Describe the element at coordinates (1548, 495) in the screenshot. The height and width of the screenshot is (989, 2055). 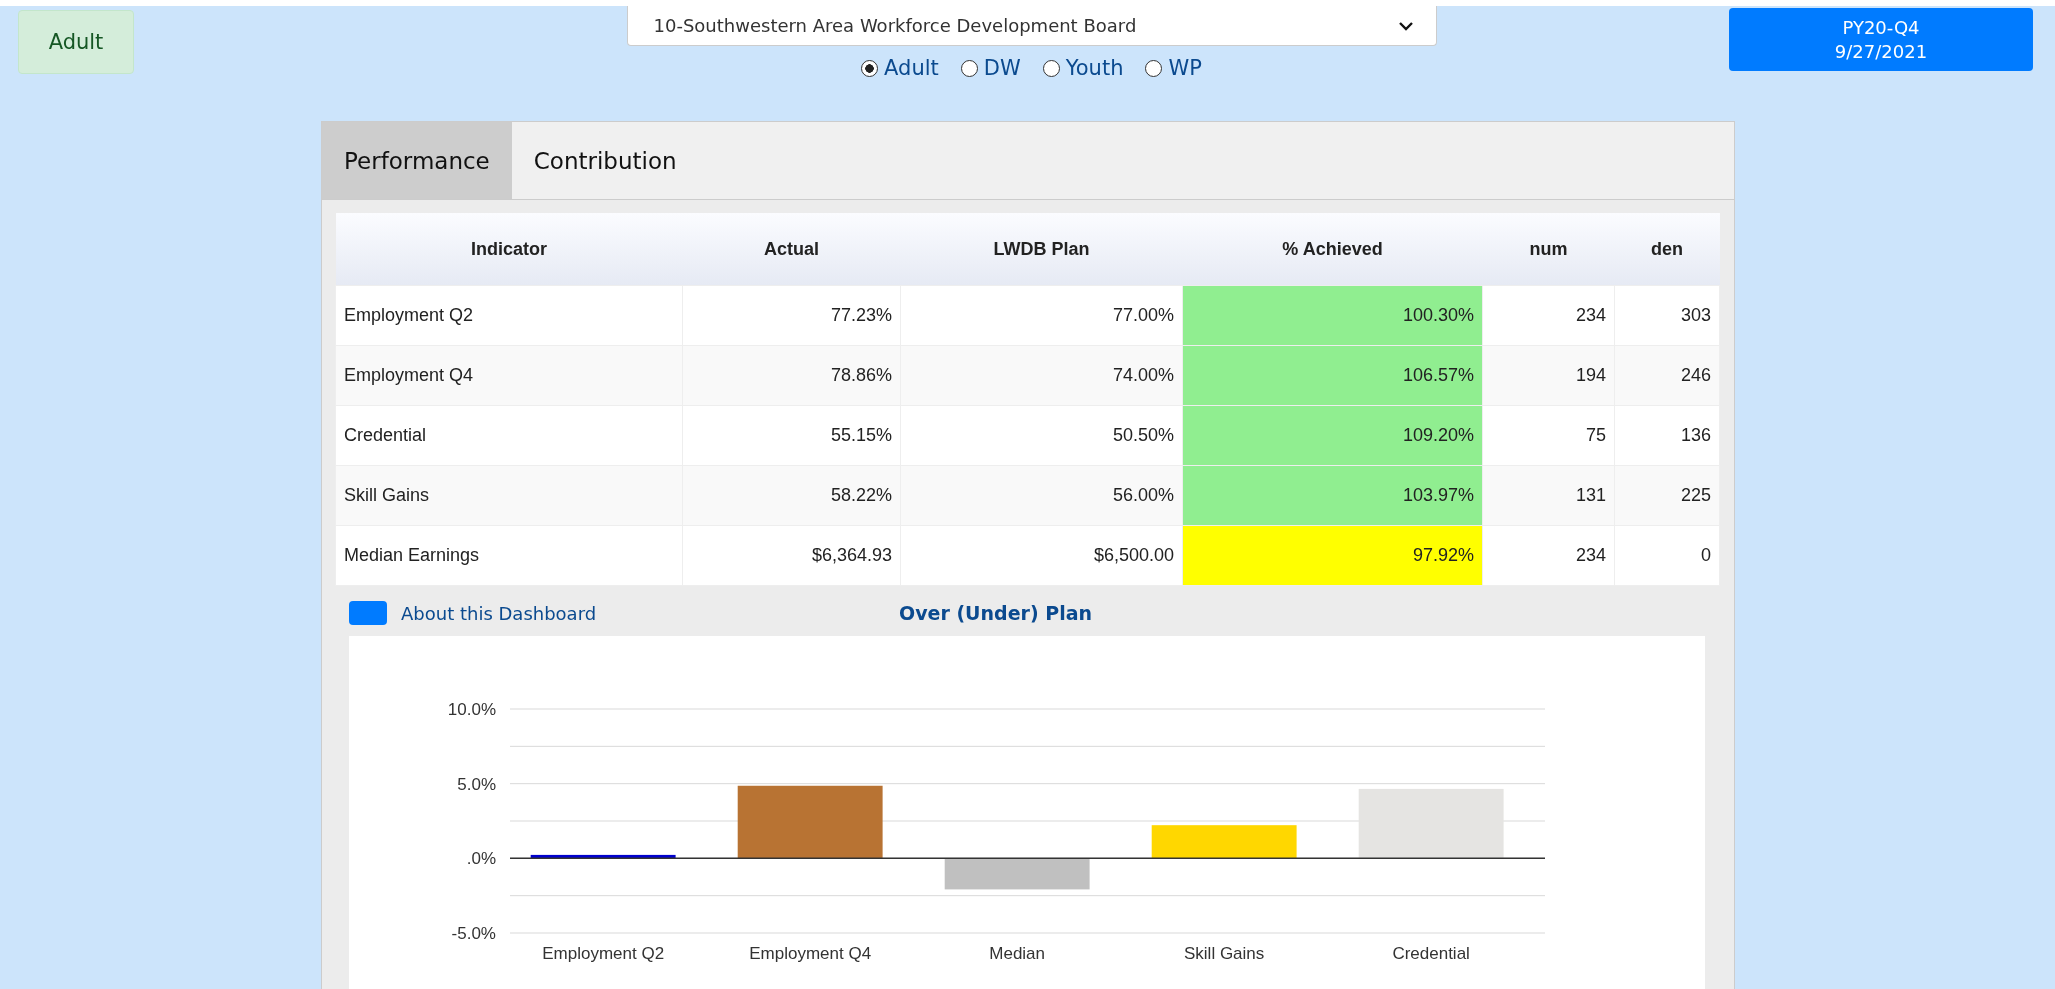
I see `table-cell: 131` at that location.